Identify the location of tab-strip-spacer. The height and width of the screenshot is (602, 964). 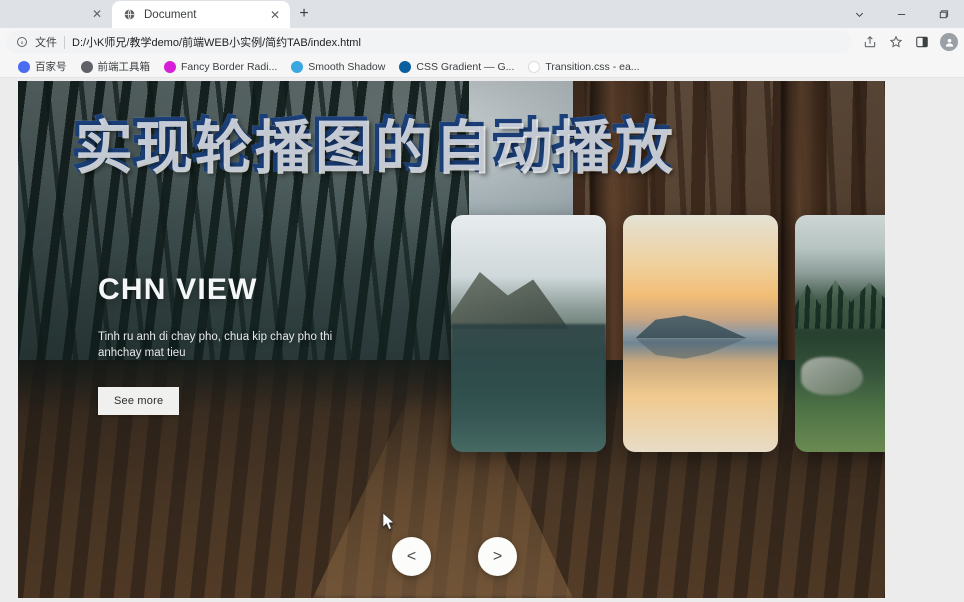
(578, 14).